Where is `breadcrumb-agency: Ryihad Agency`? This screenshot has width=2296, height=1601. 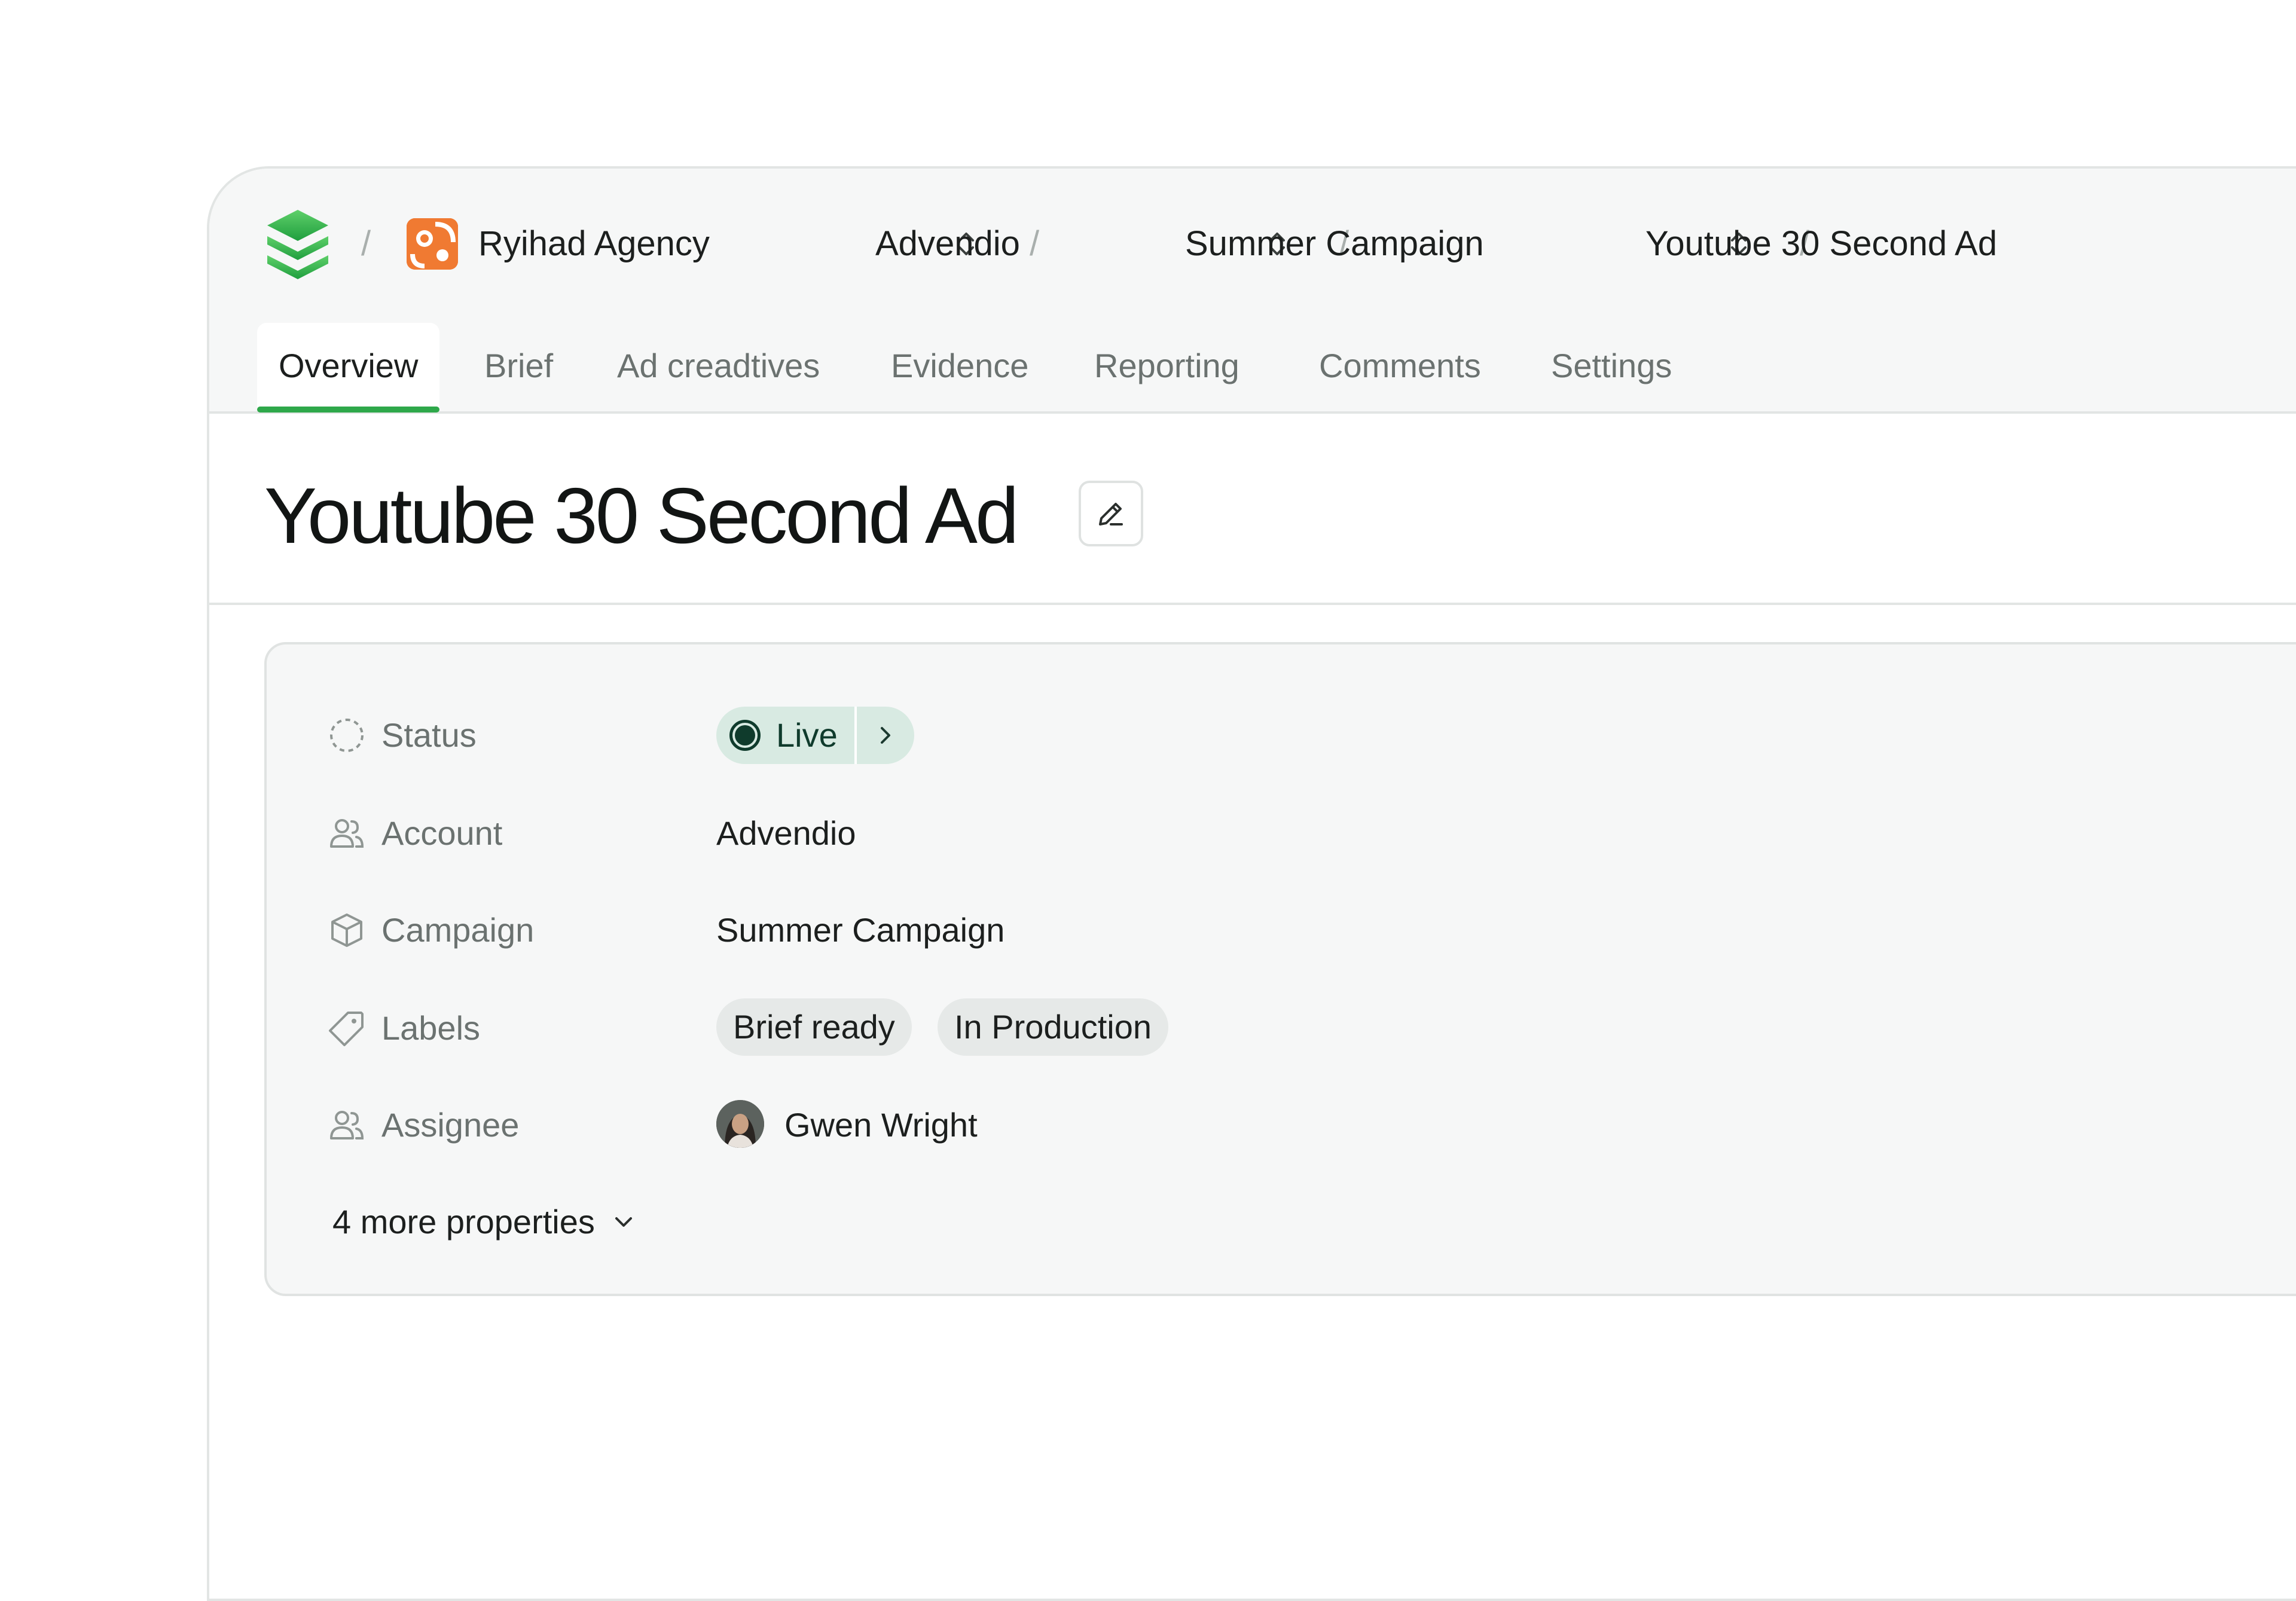
breadcrumb-agency: Ryihad Agency is located at coordinates (594, 244).